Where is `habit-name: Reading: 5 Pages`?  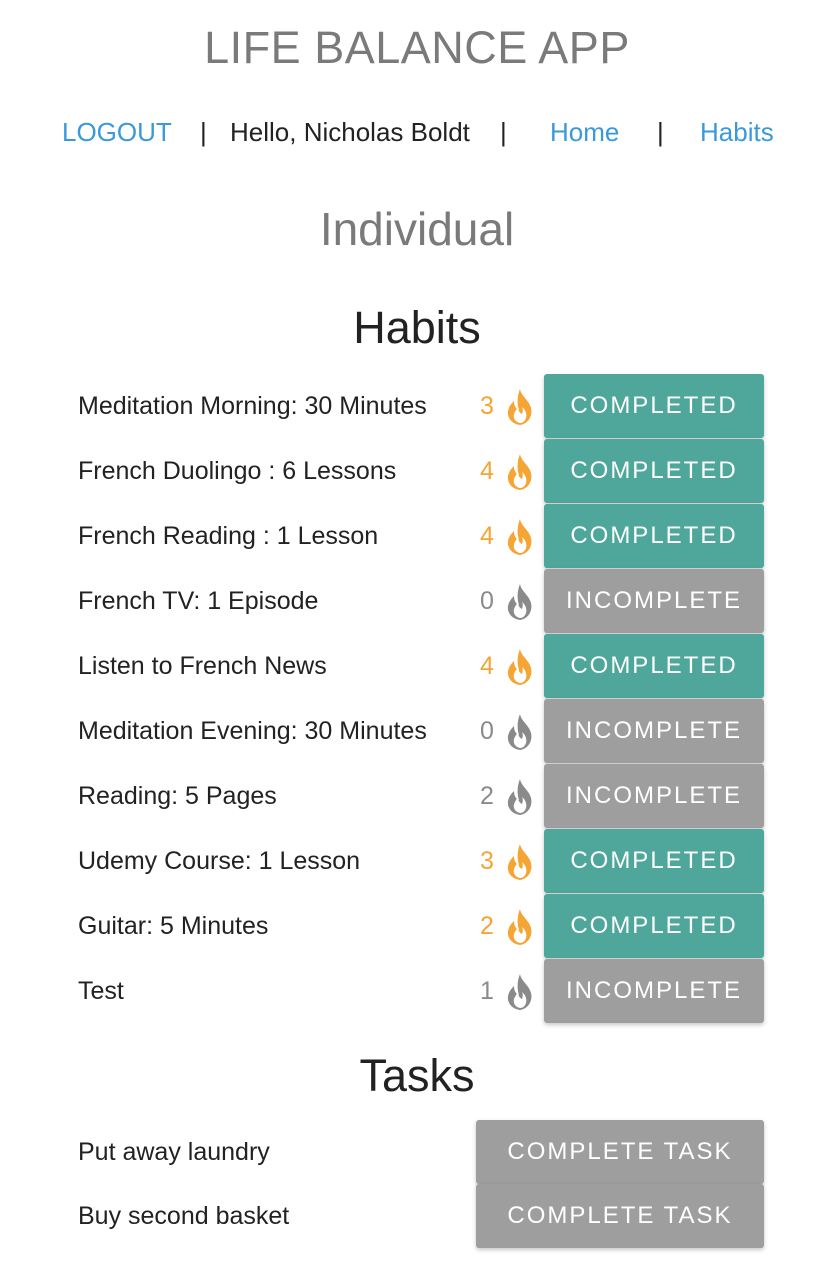
habit-name: Reading: 5 Pages is located at coordinates (177, 796).